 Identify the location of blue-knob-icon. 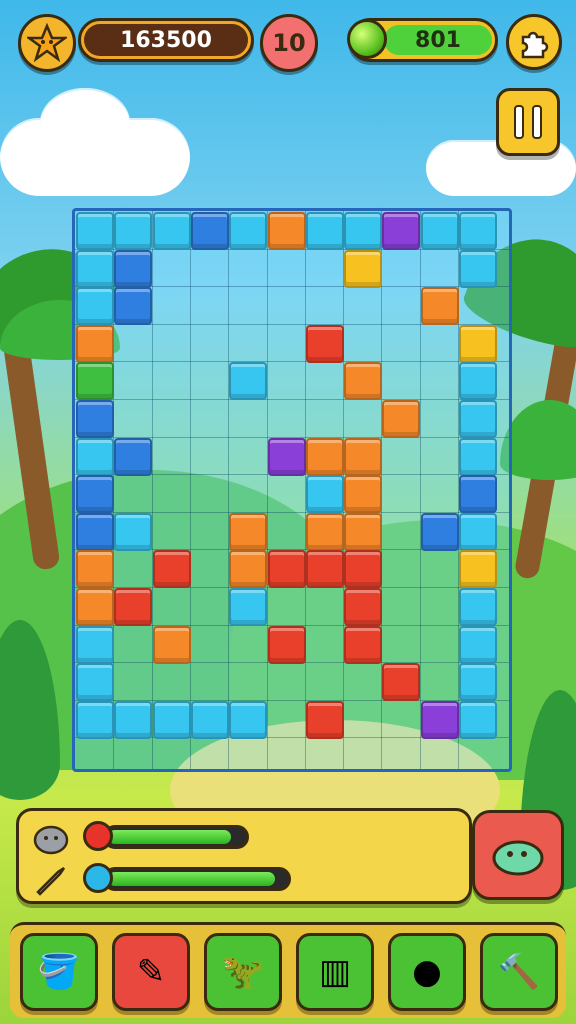
(98, 878).